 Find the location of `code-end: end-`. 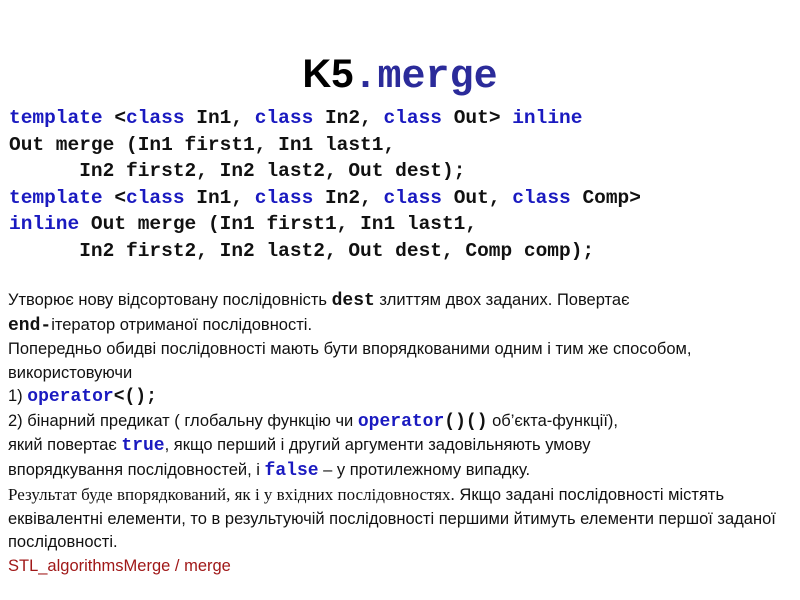

code-end: end- is located at coordinates (30, 325).